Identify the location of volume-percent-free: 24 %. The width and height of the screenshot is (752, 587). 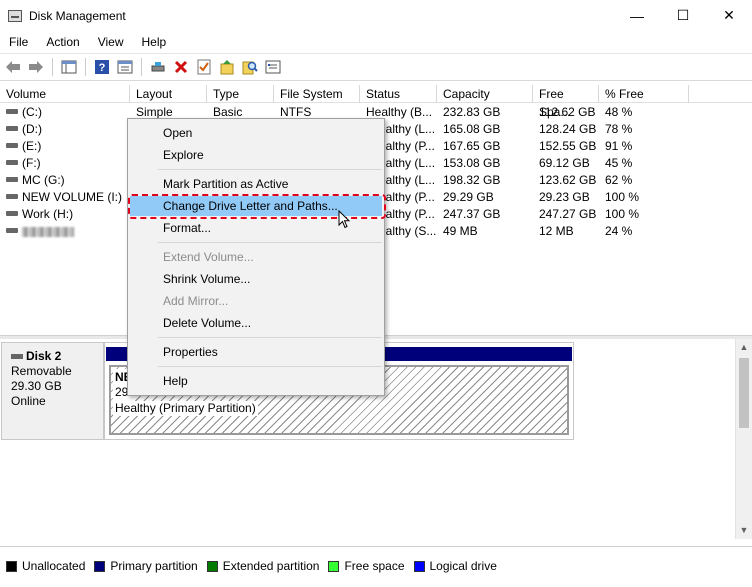
(619, 231).